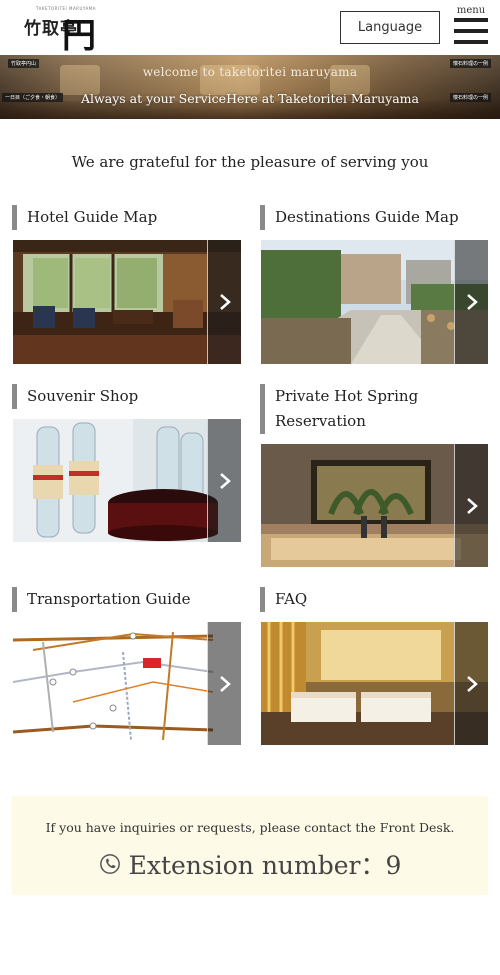  I want to click on menu-button: menu, so click(471, 26).